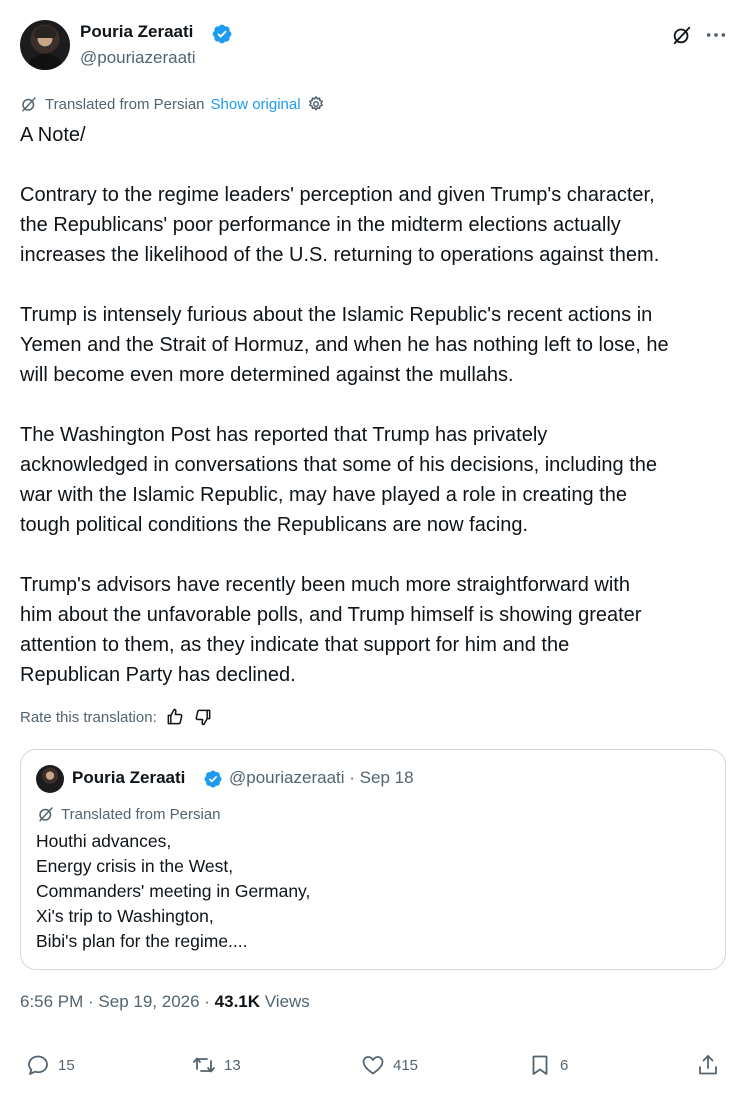 This screenshot has height=1096, width=748. I want to click on views-count: 43.1K, so click(237, 1001).